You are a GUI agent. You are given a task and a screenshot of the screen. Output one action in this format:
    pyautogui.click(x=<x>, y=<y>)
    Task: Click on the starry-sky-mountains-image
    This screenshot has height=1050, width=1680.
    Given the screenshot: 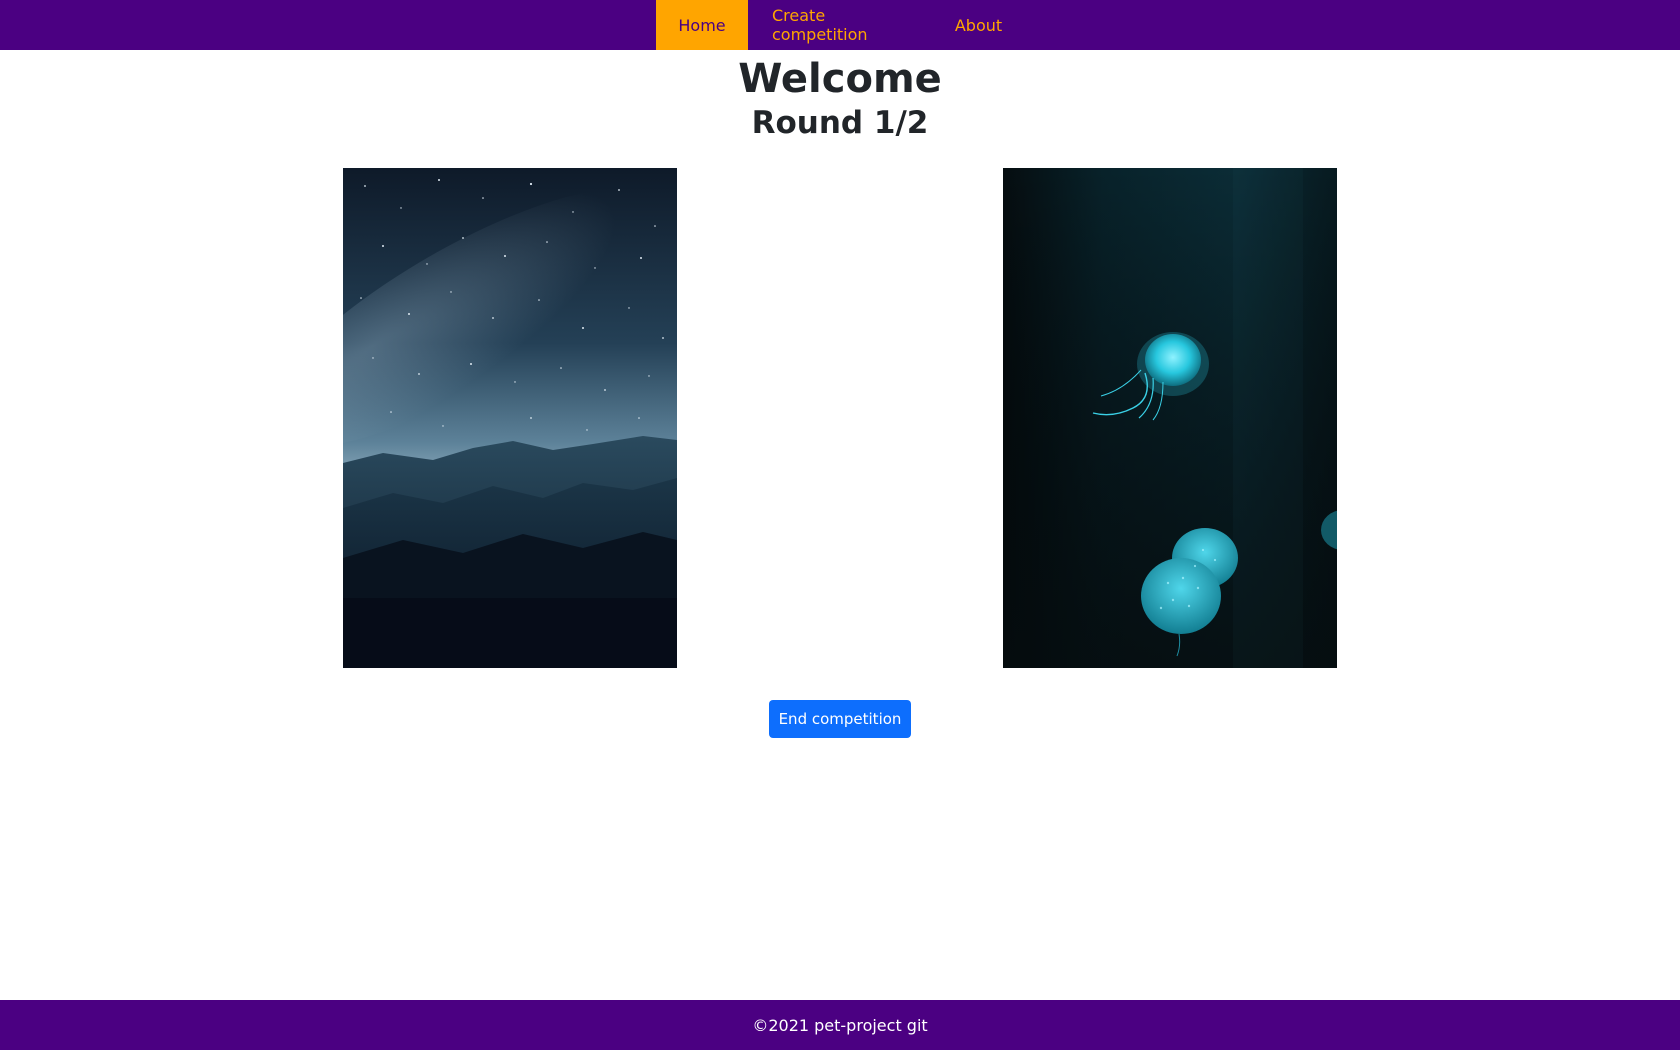 What is the action you would take?
    pyautogui.click(x=510, y=418)
    